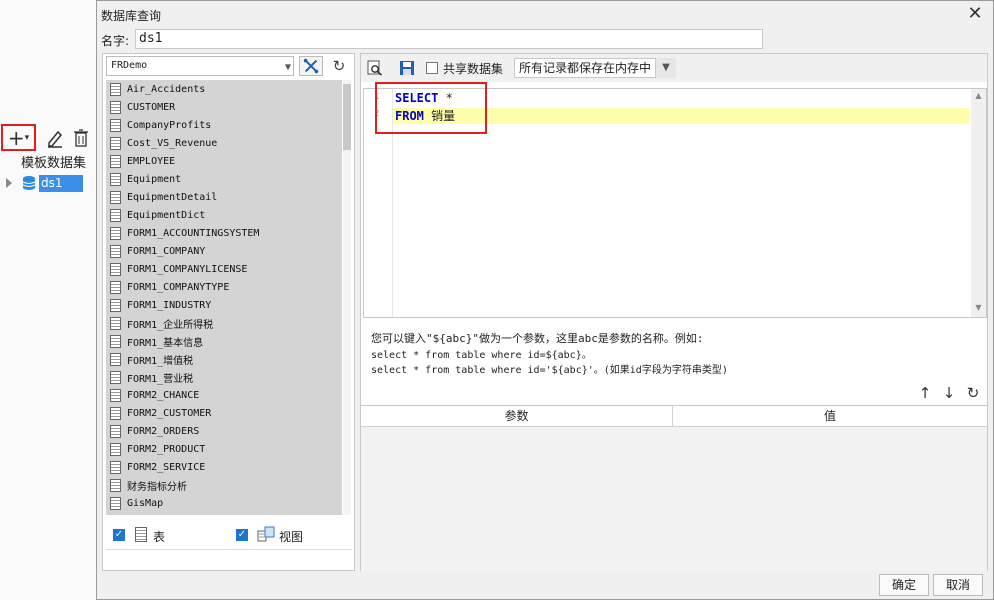 Image resolution: width=994 pixels, height=600 pixels. What do you see at coordinates (224, 215) in the screenshot?
I see `table-list-item: EquipmentDict` at bounding box center [224, 215].